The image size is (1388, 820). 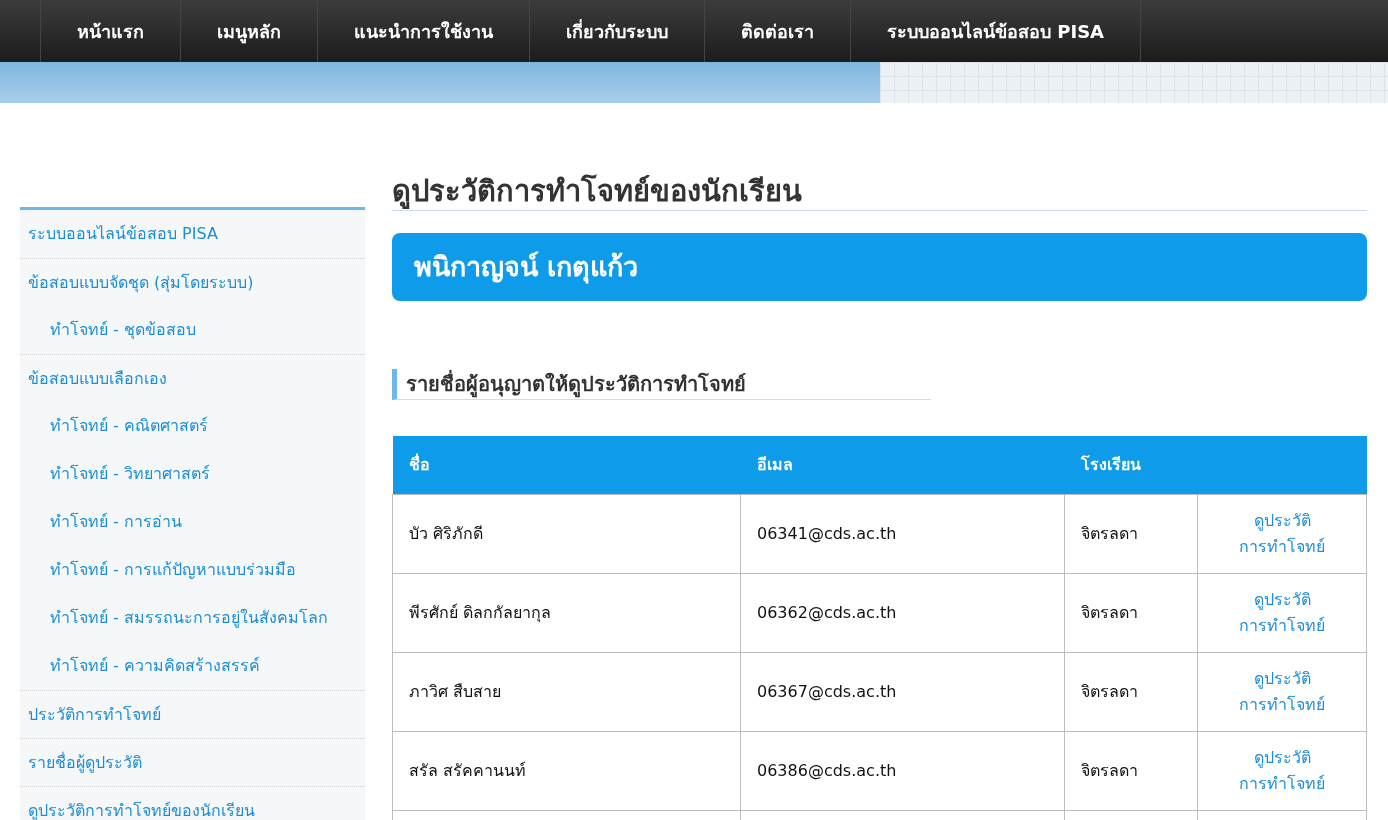 I want to click on sidebar-link: ทำโจทย์ - ความคิดสร้างสรรค์, so click(x=192, y=666).